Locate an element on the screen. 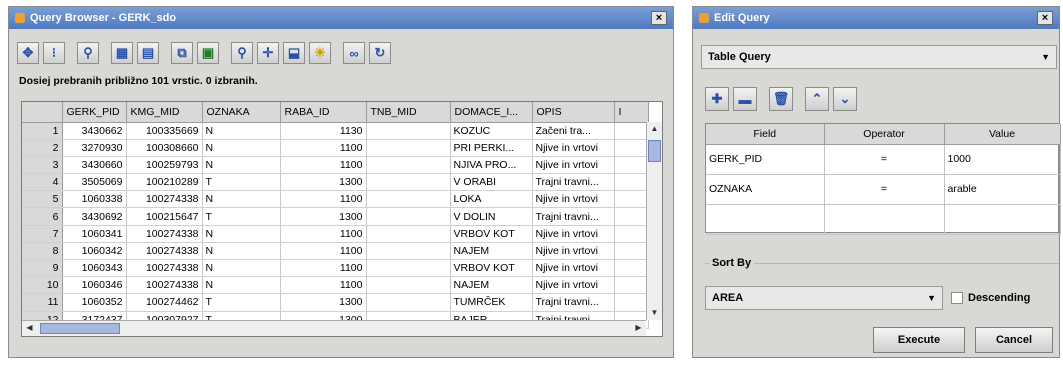 Image resolution: width=1063 pixels, height=365 pixels. domace-ime-cell: TUMRČEK is located at coordinates (491, 302).